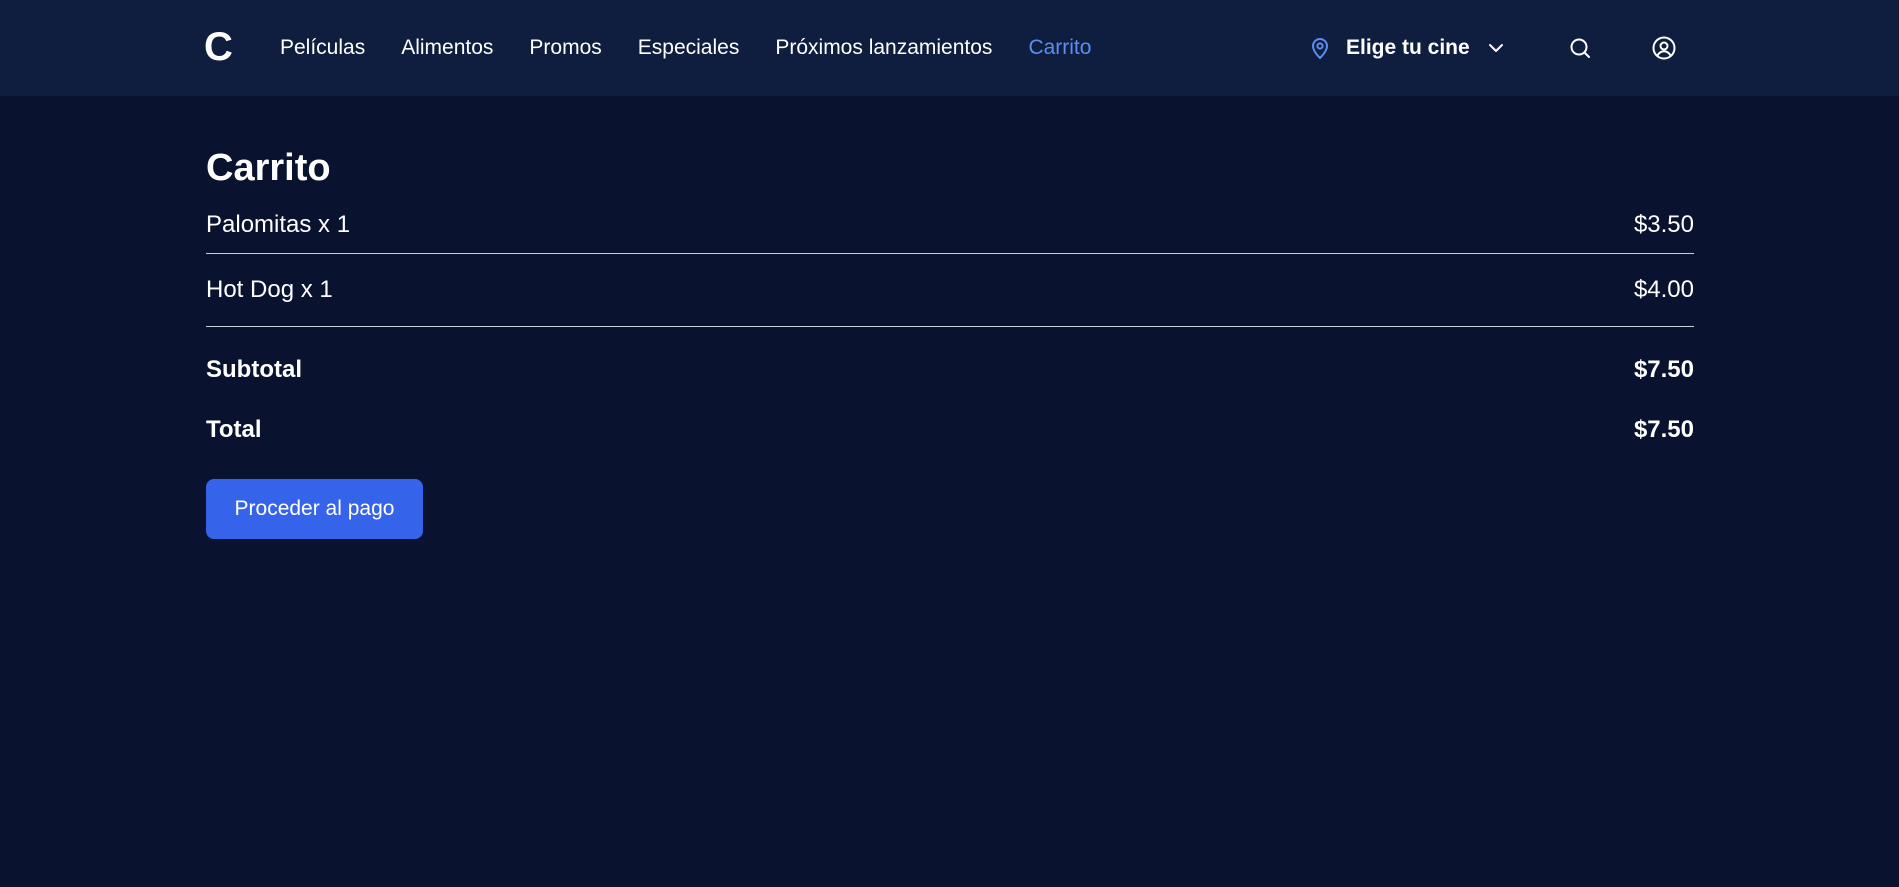 The image size is (1899, 887). Describe the element at coordinates (1580, 48) in the screenshot. I see `search-icon` at that location.